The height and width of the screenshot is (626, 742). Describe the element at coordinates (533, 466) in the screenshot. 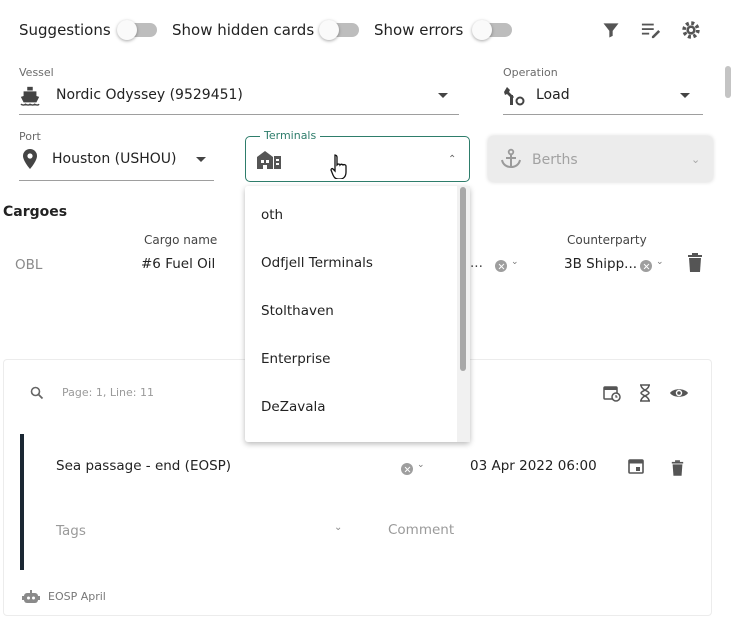

I see `event-datetime: 03 Apr 2022 06:00` at that location.